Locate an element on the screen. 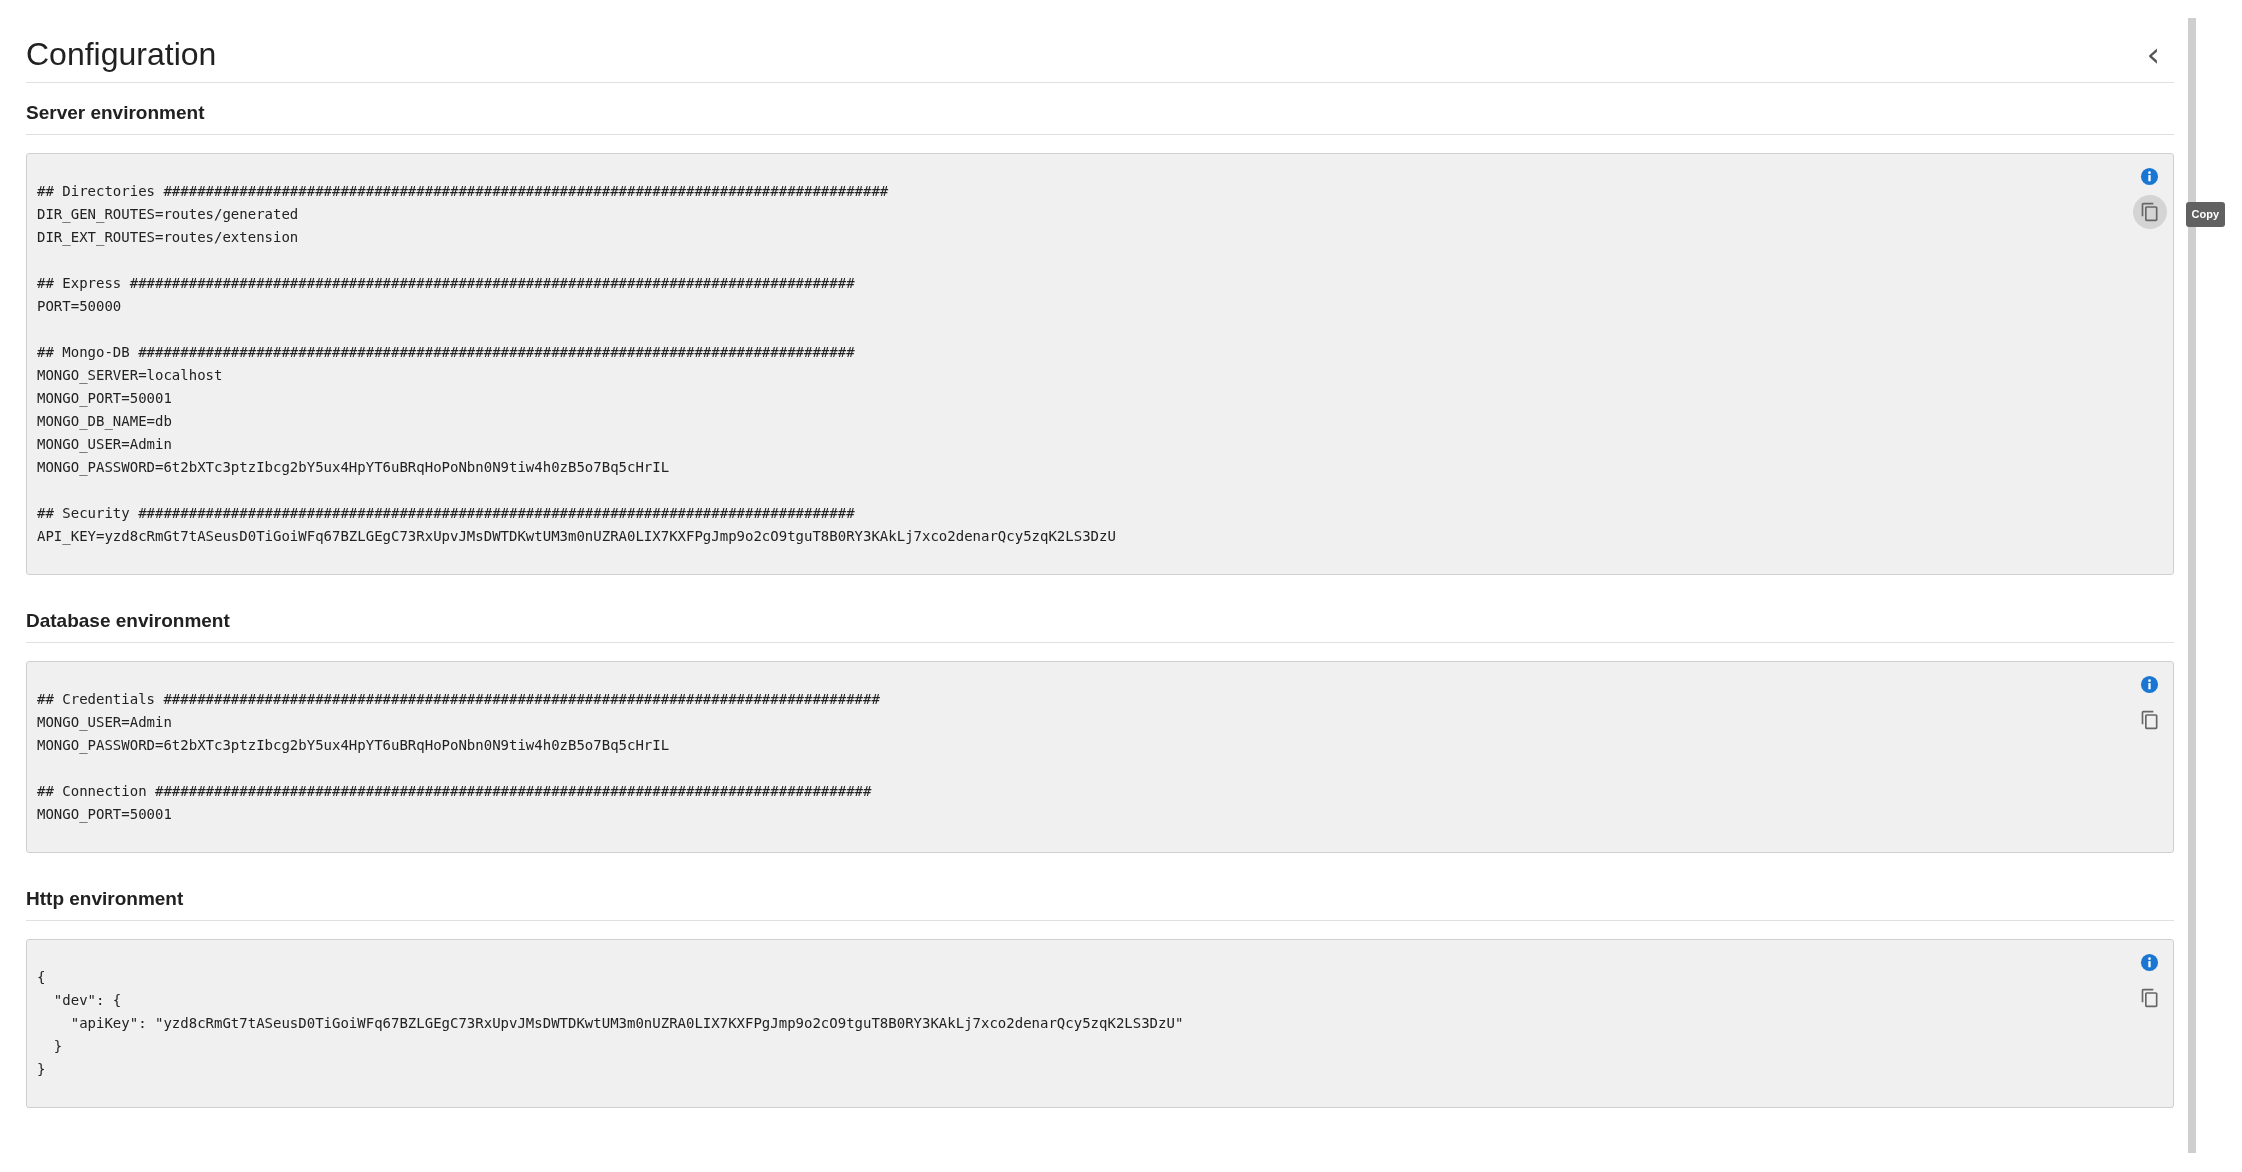  copy-tooltip: Copy is located at coordinates (2205, 214).